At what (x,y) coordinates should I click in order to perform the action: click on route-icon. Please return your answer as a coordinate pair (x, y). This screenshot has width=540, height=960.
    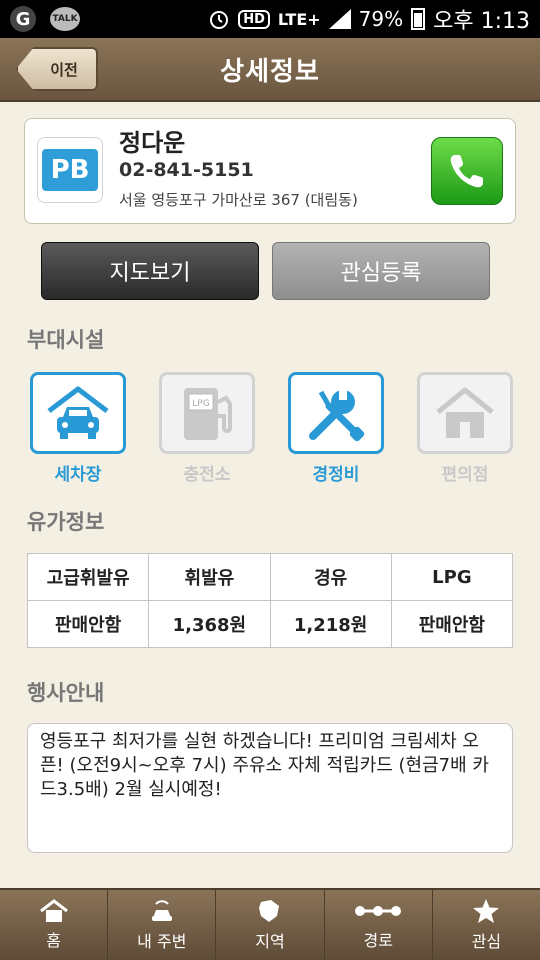
    Looking at the image, I should click on (378, 911).